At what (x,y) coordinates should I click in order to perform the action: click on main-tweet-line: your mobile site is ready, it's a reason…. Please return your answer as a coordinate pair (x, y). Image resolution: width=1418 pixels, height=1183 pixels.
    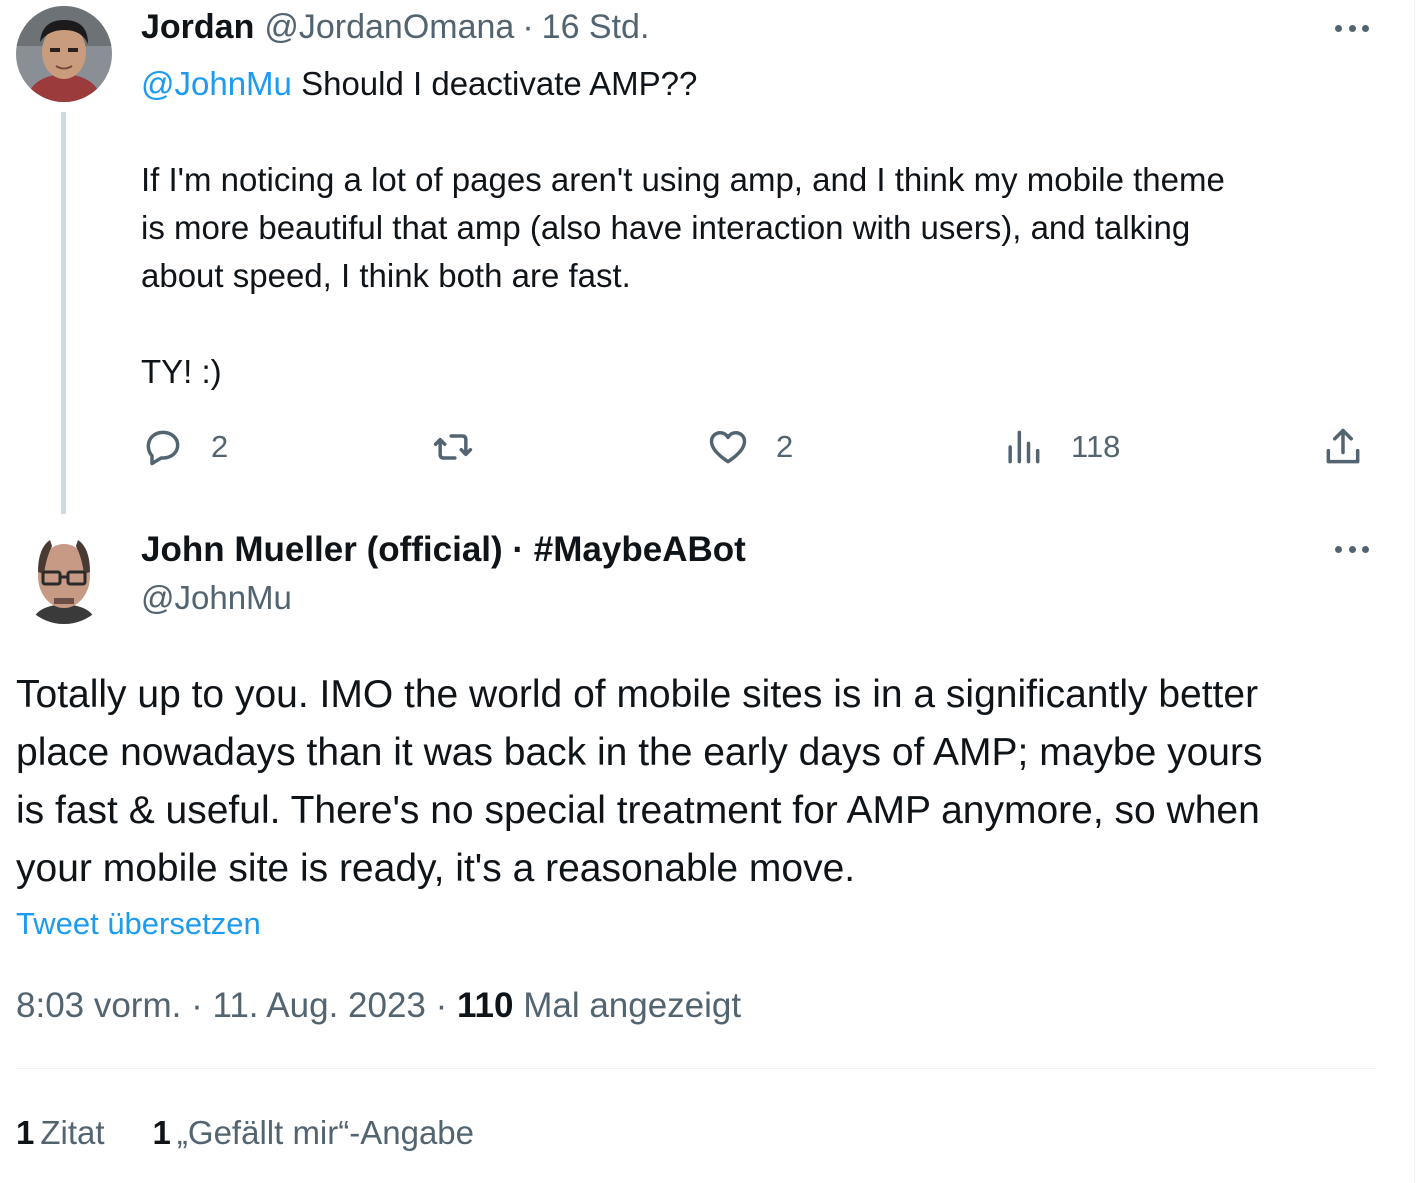
    Looking at the image, I should click on (436, 868).